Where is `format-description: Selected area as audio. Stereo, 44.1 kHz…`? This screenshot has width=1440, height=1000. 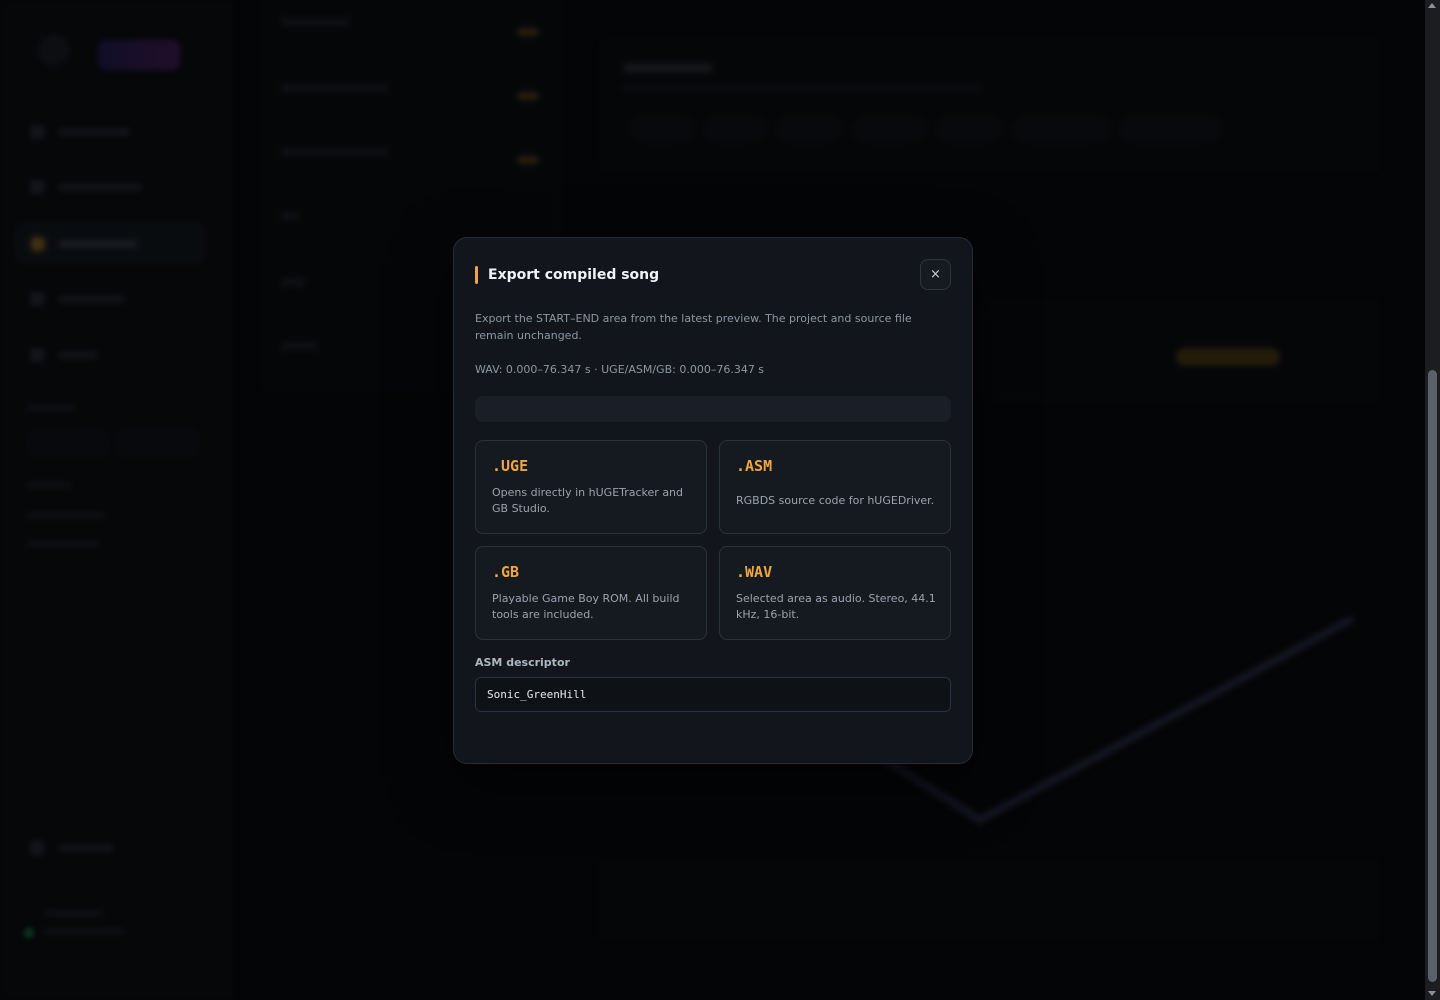
format-description: Selected area as audio. Stereo, 44.1 kHz… is located at coordinates (836, 606).